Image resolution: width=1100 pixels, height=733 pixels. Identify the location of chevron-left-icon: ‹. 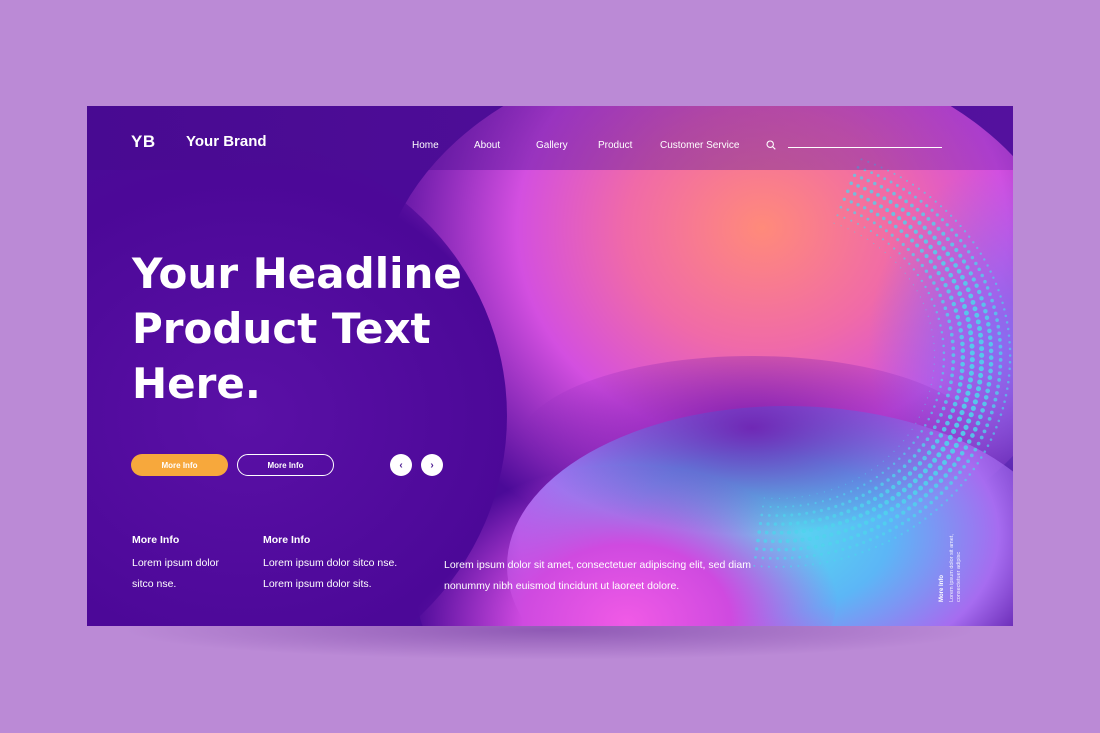
(401, 465).